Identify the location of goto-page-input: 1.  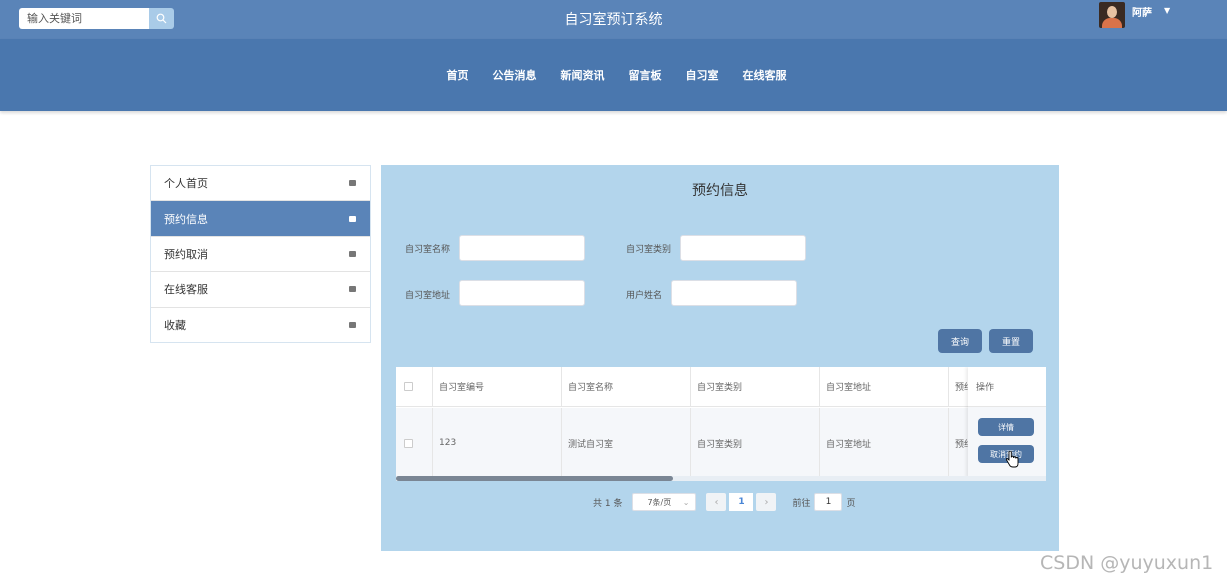
(828, 502).